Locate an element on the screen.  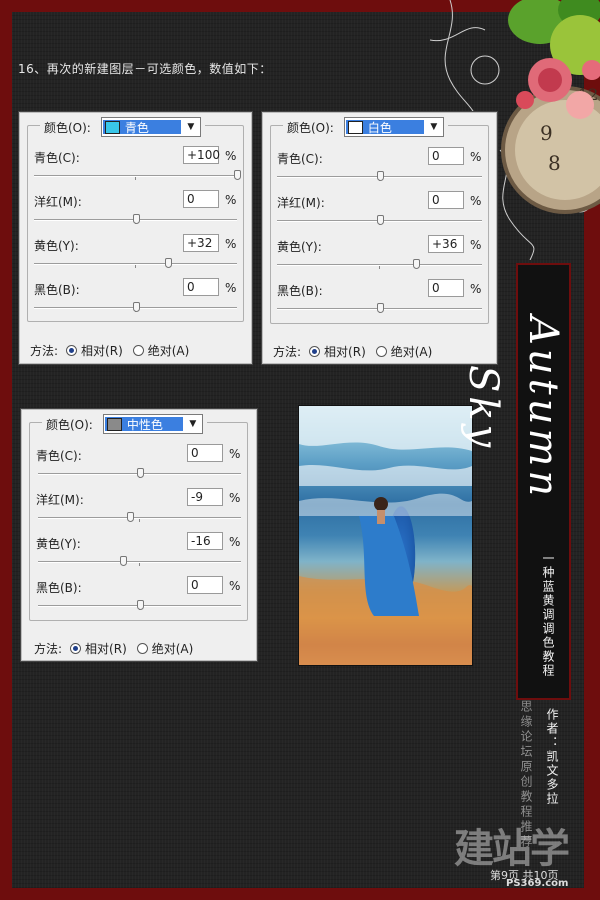
watermark-logo: 建站学 is located at coordinates (512, 849).